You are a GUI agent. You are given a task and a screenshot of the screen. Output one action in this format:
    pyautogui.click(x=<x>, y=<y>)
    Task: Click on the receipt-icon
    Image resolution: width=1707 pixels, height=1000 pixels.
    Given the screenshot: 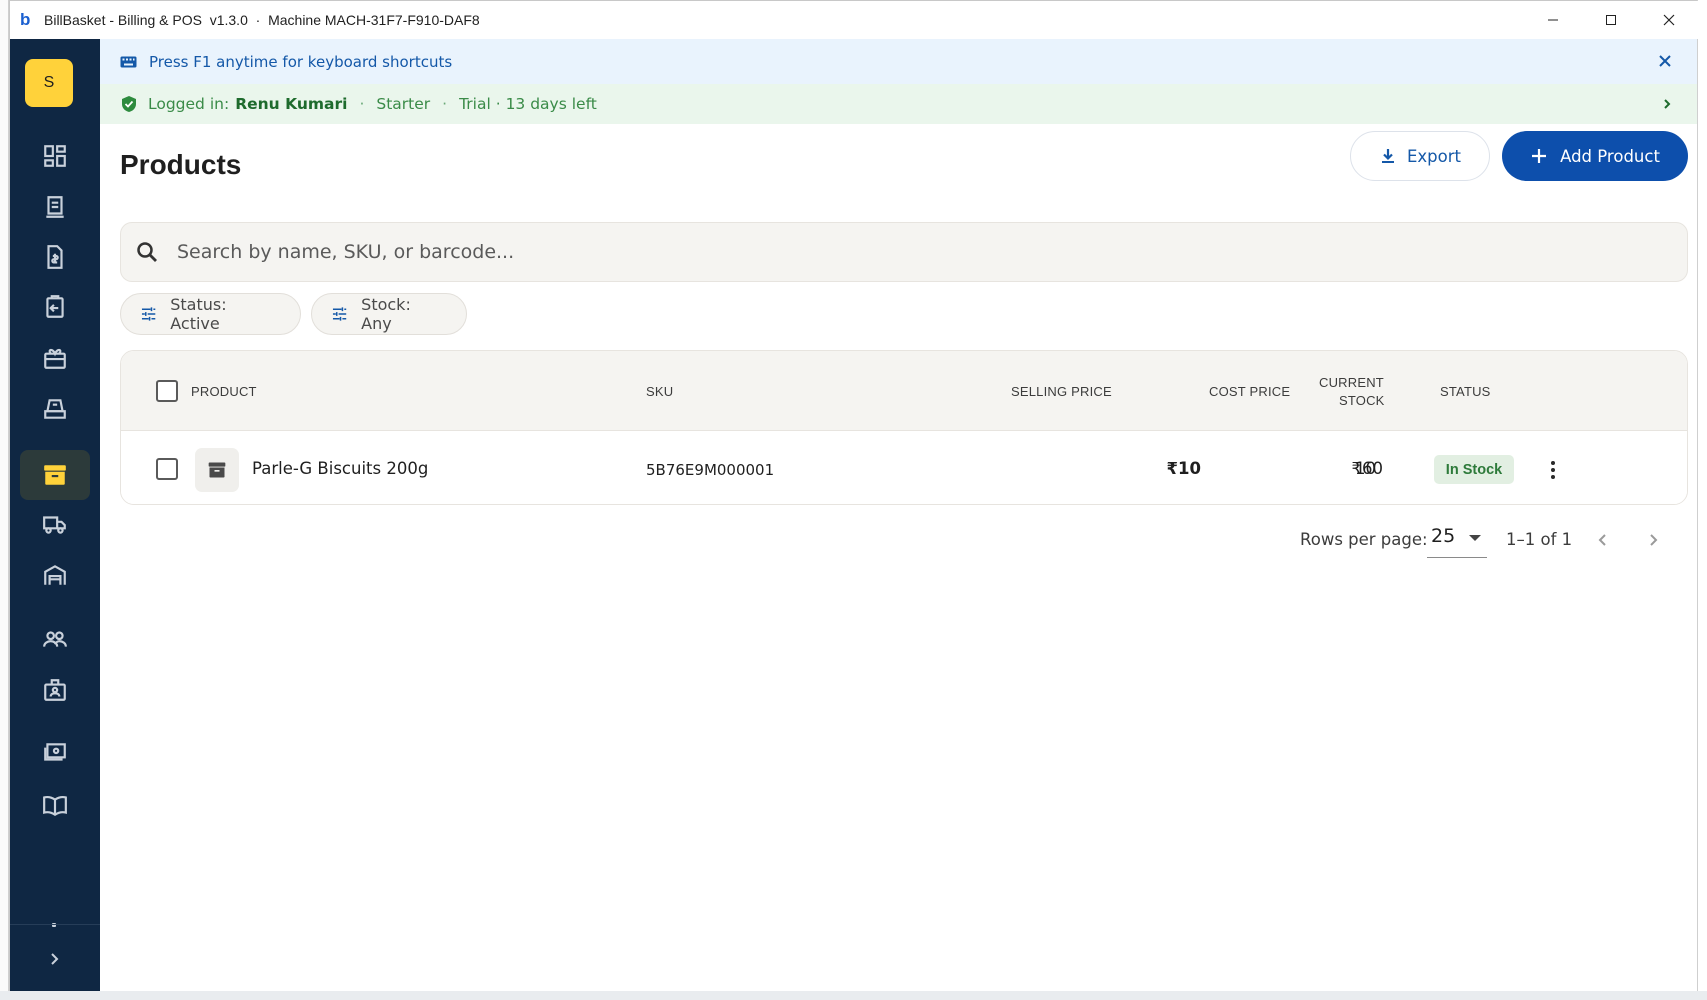 What is the action you would take?
    pyautogui.click(x=55, y=207)
    